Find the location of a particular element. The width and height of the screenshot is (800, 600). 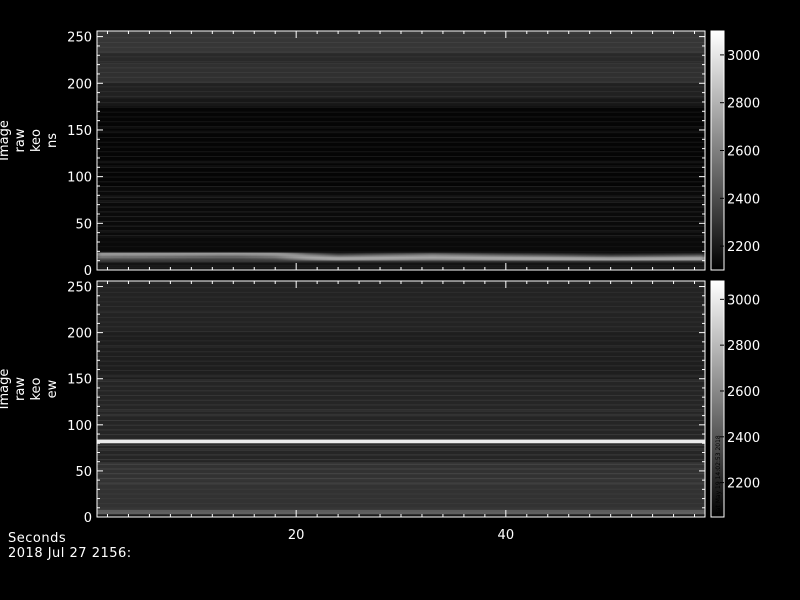

y-axis-label: ns is located at coordinates (52, 140).